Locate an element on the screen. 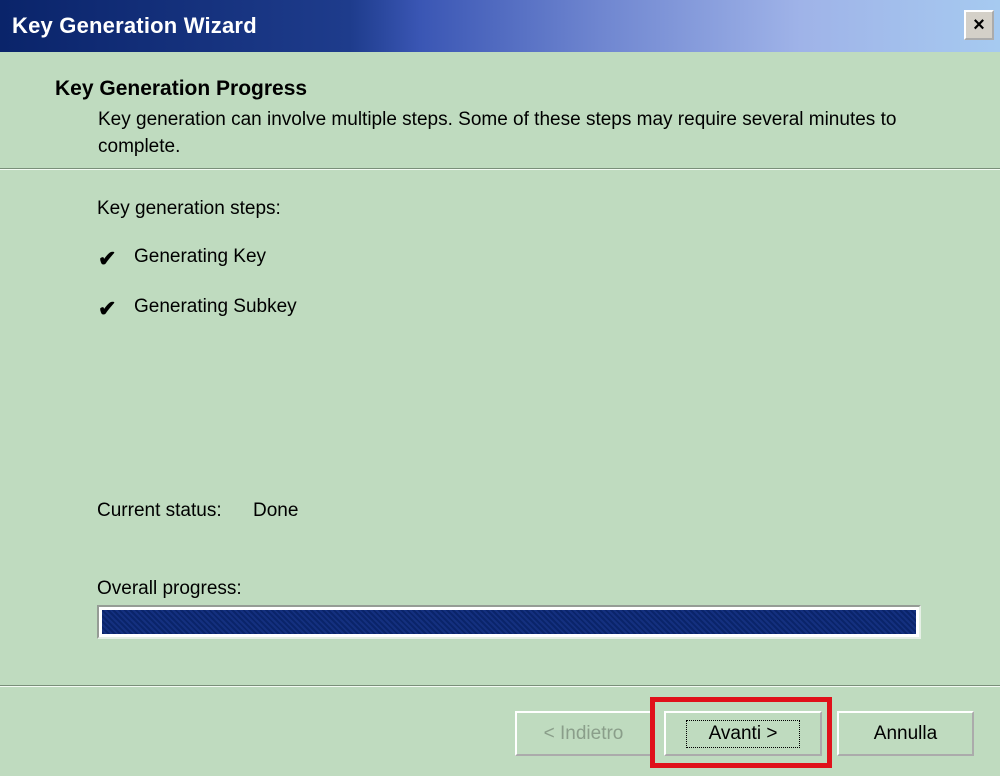 The height and width of the screenshot is (776, 1000). progress-fill is located at coordinates (509, 622).